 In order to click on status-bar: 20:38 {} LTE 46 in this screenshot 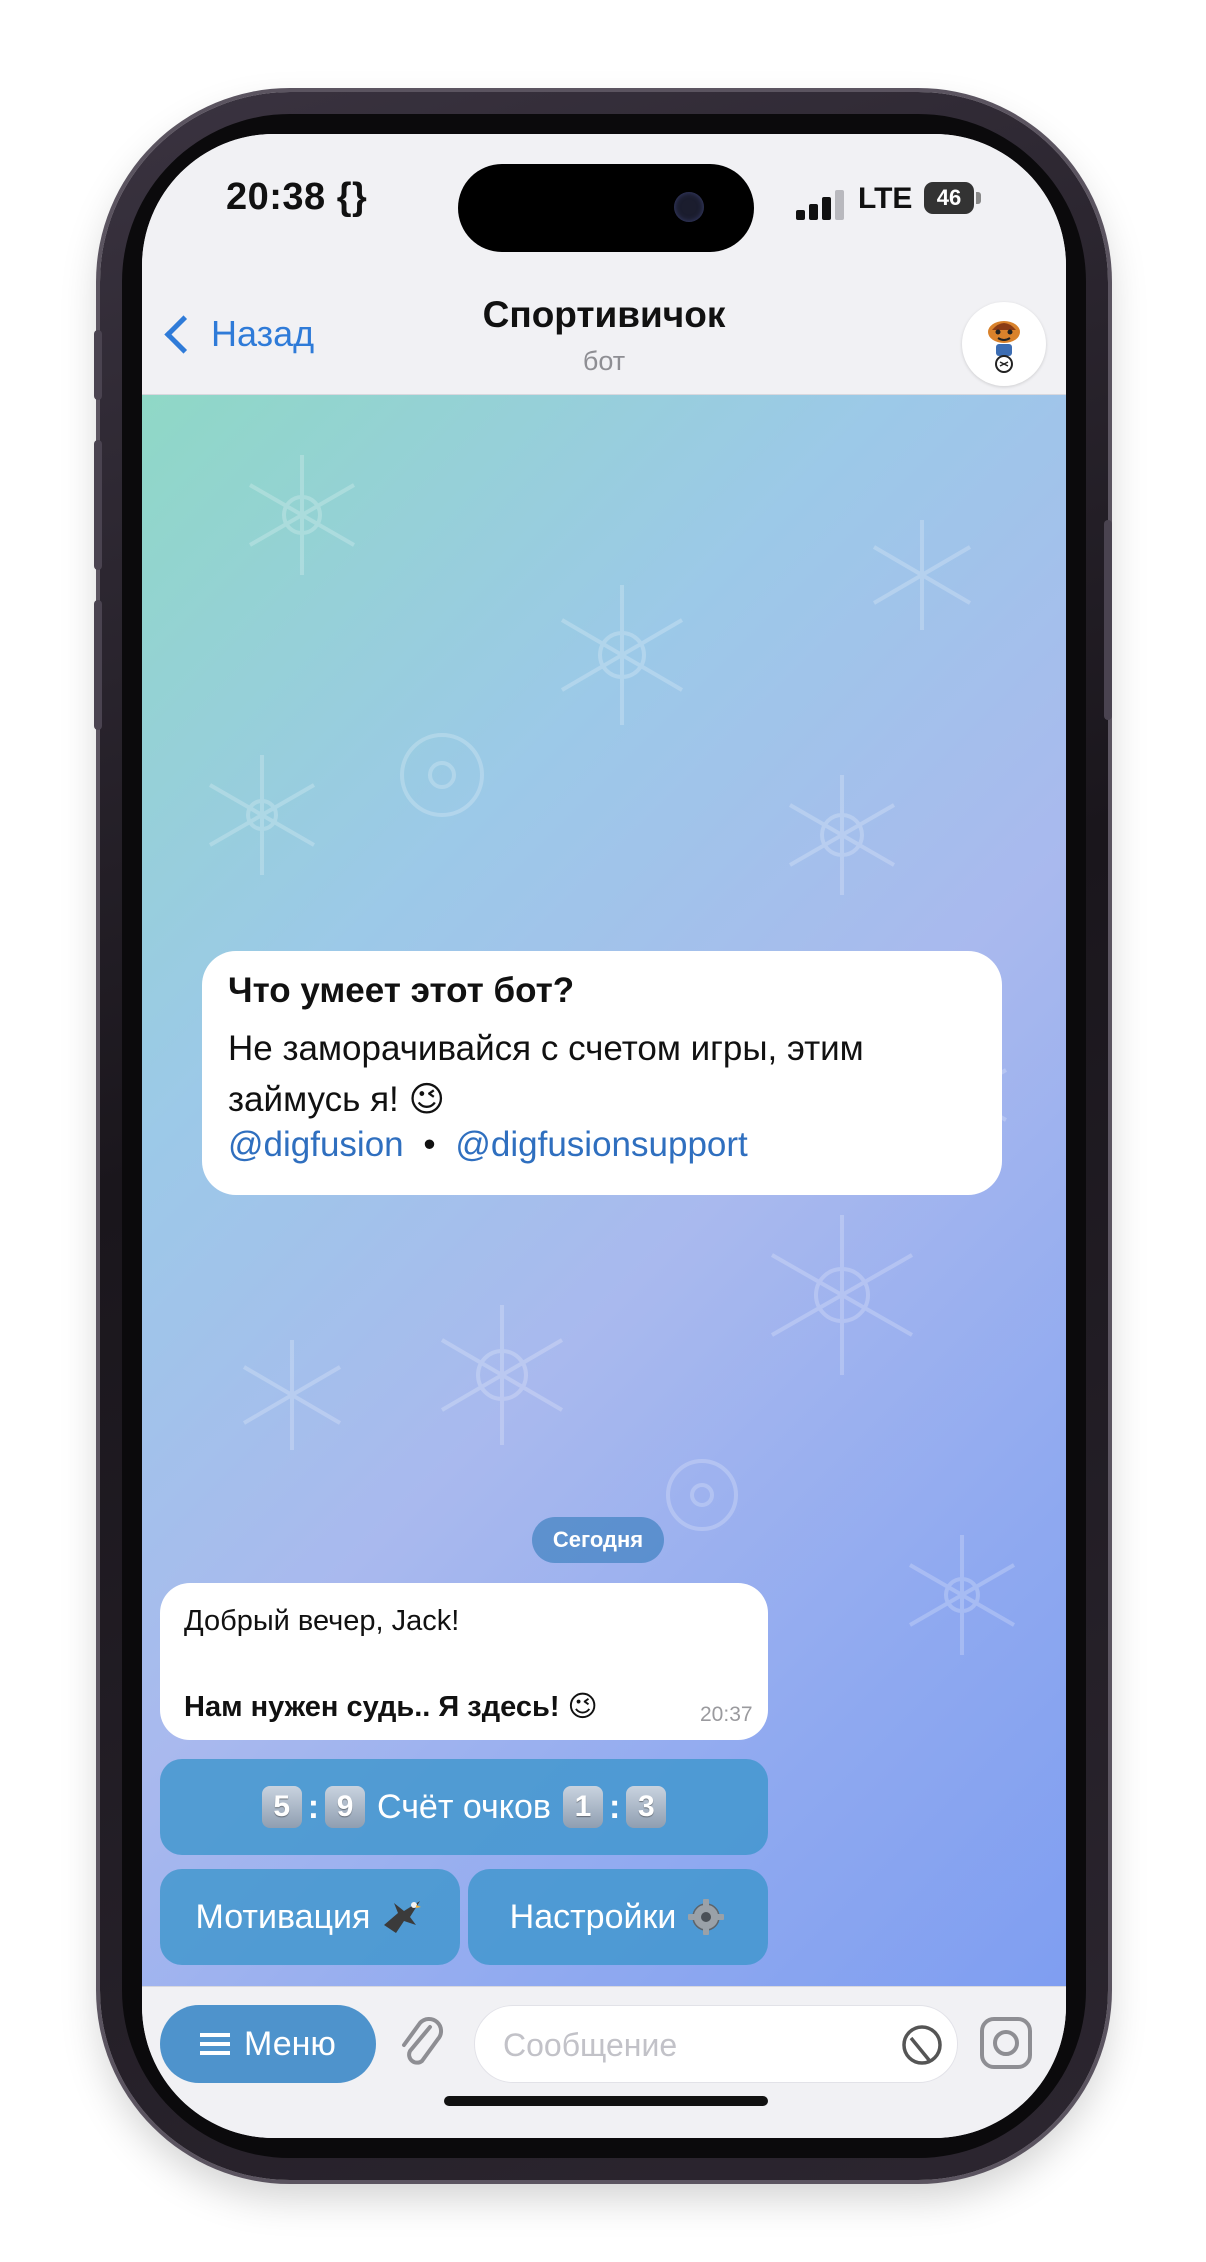, I will do `click(604, 209)`.